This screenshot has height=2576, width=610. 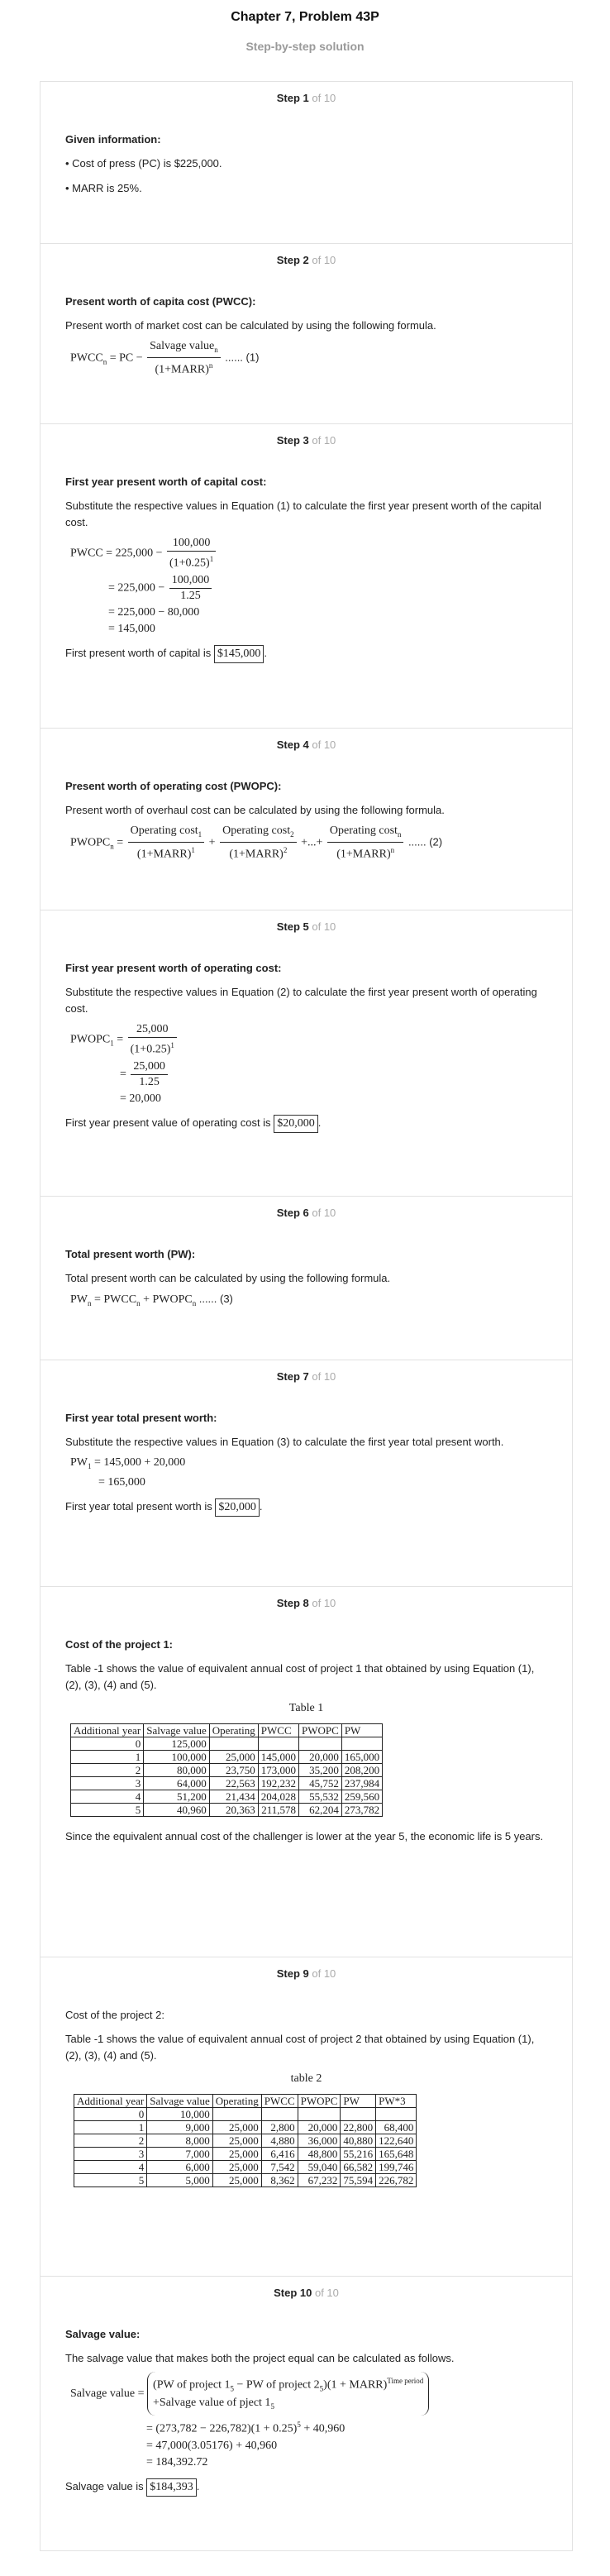 What do you see at coordinates (306, 1708) in the screenshot?
I see `table-caption: Table 1` at bounding box center [306, 1708].